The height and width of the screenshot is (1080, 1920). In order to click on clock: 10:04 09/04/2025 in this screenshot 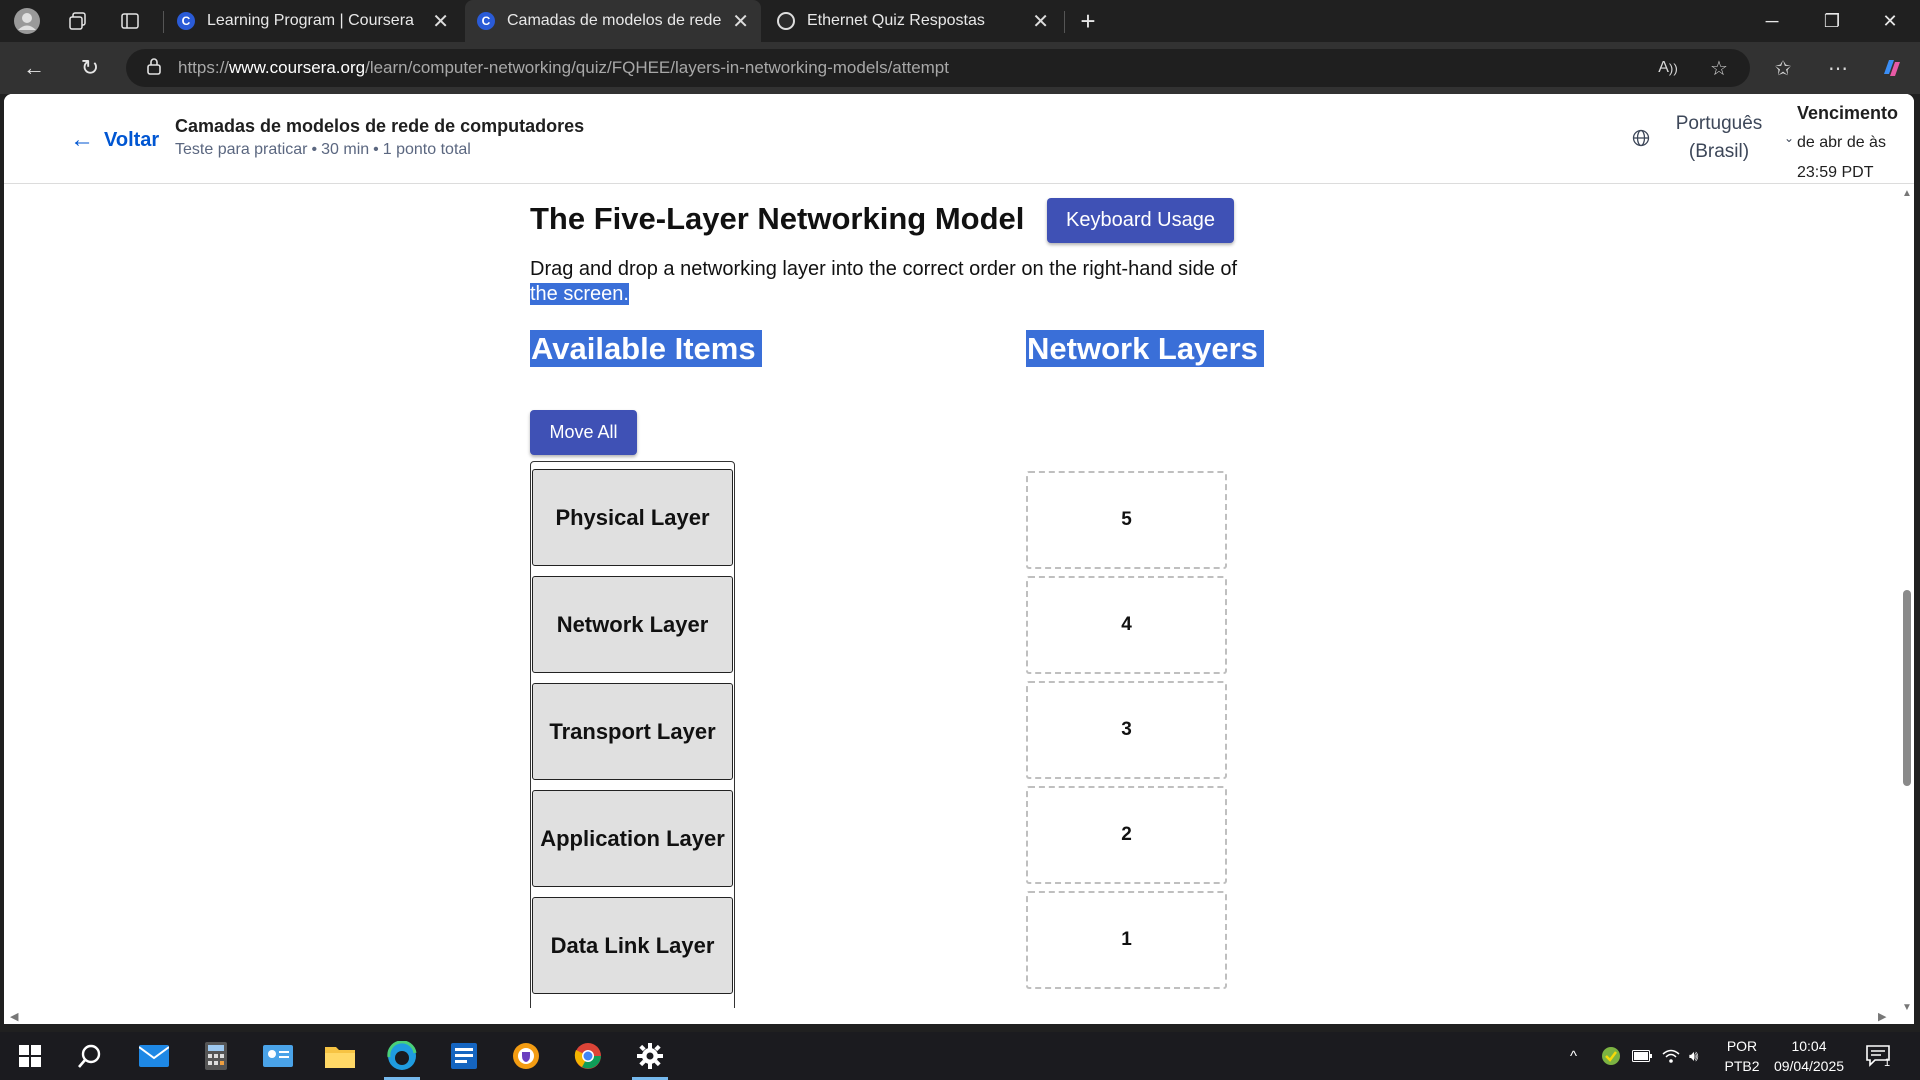, I will do `click(1809, 1056)`.